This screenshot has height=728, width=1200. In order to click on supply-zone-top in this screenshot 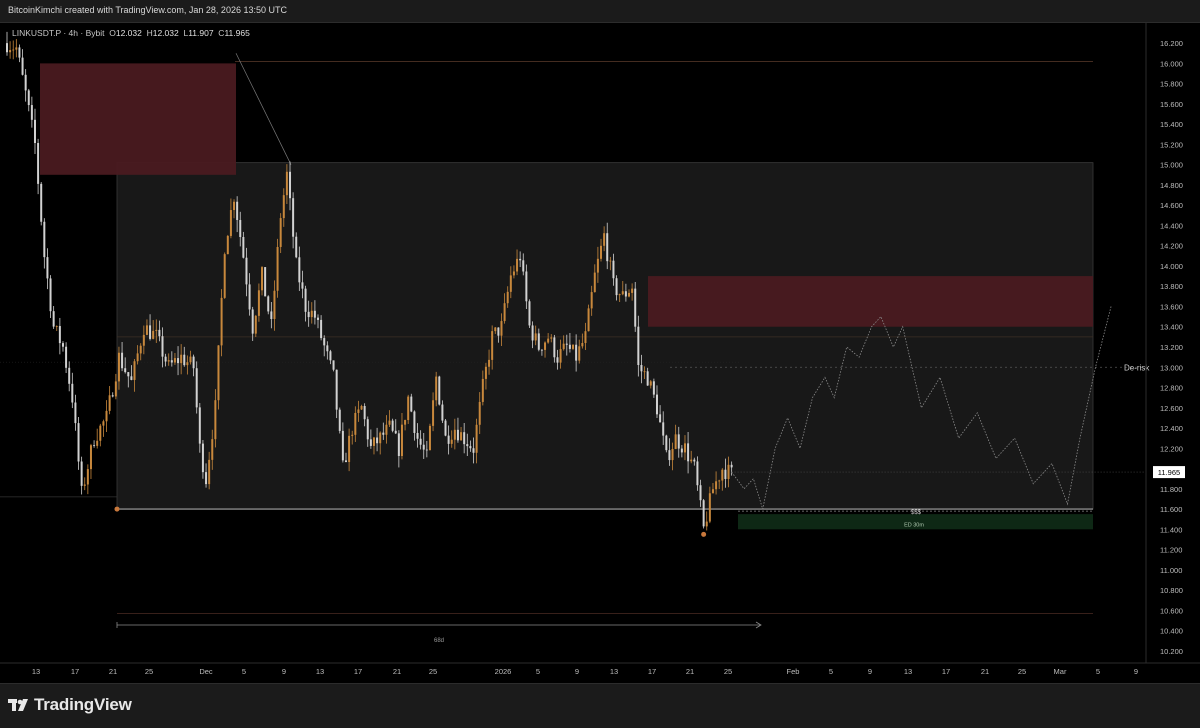, I will do `click(138, 119)`.